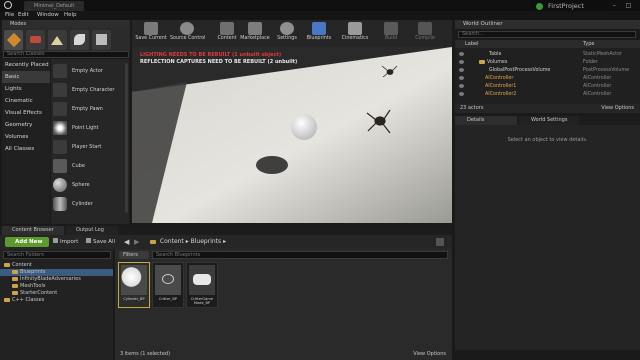 This screenshot has width=640, height=360. I want to click on place-item-label: Cube, so click(78, 166).